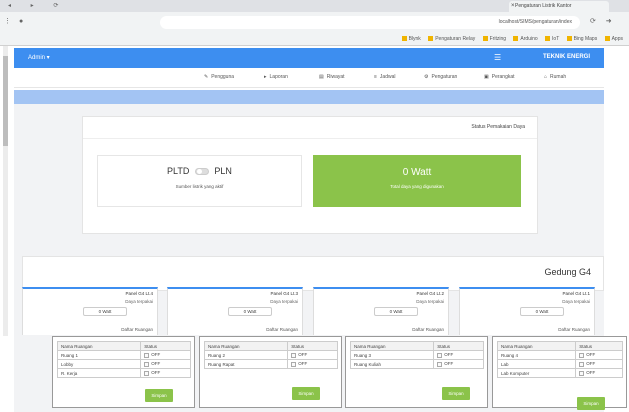 This screenshot has height=412, width=629. What do you see at coordinates (543, 6) in the screenshot?
I see `tab-title: Pengaturan Listrik Kantor` at bounding box center [543, 6].